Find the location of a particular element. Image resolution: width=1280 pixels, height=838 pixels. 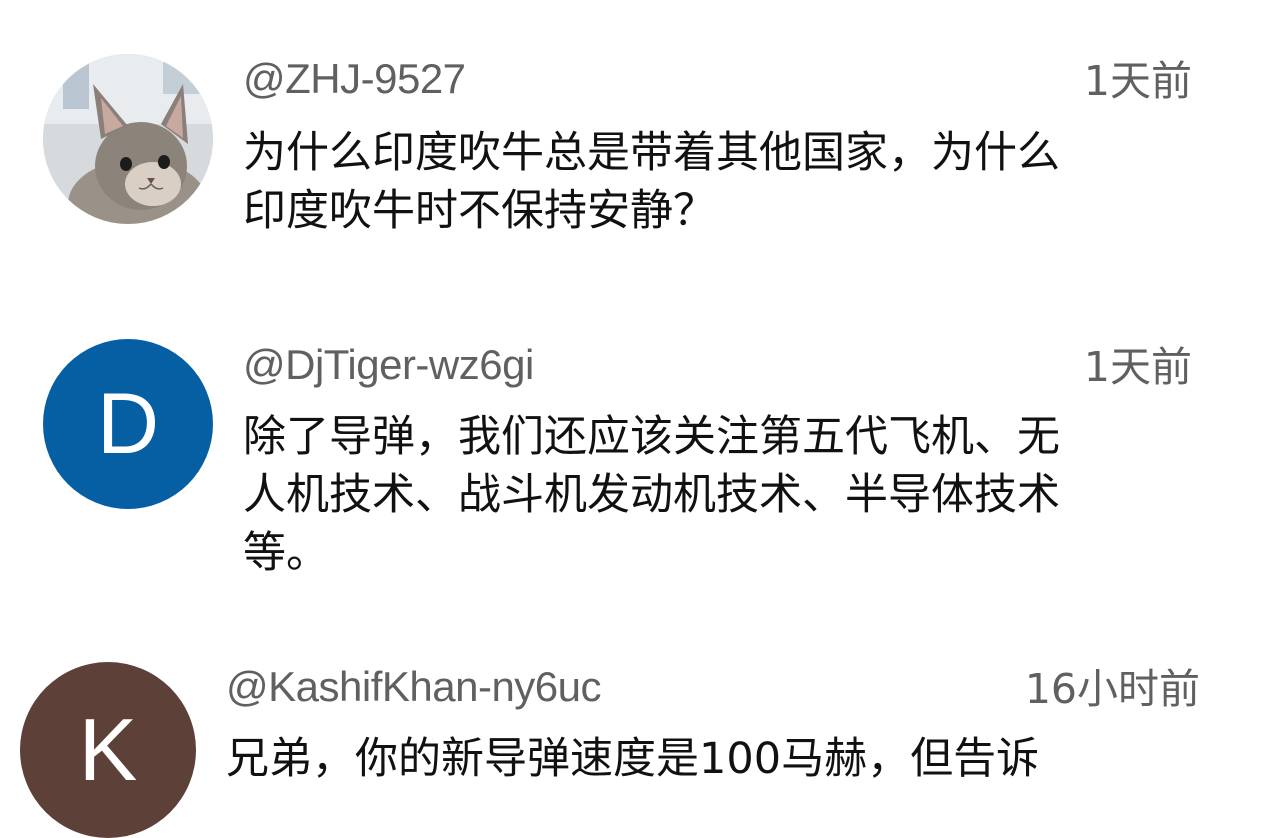

comment-text: 兄弟，你的新导弹速度是100马赫，但告诉 is located at coordinates (632, 759).